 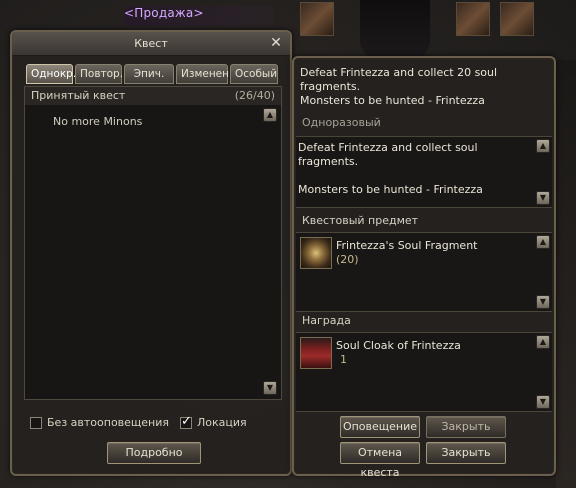 What do you see at coordinates (424, 272) in the screenshot?
I see `quest-item-panel: Frintezza's Soul Fragment (20) ▲ ▼` at bounding box center [424, 272].